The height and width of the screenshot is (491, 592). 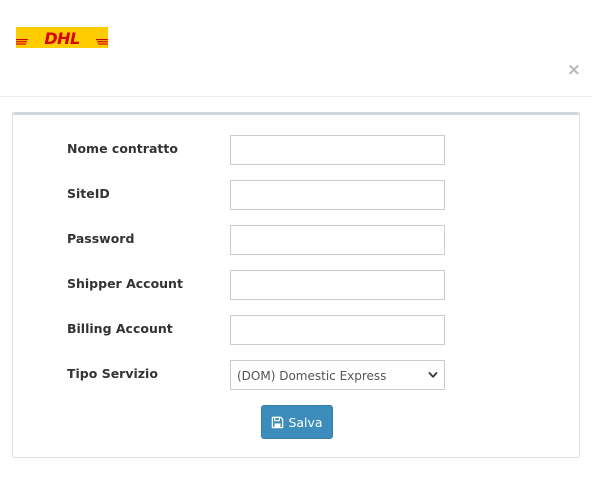 I want to click on shipper-account-input, so click(x=337, y=285).